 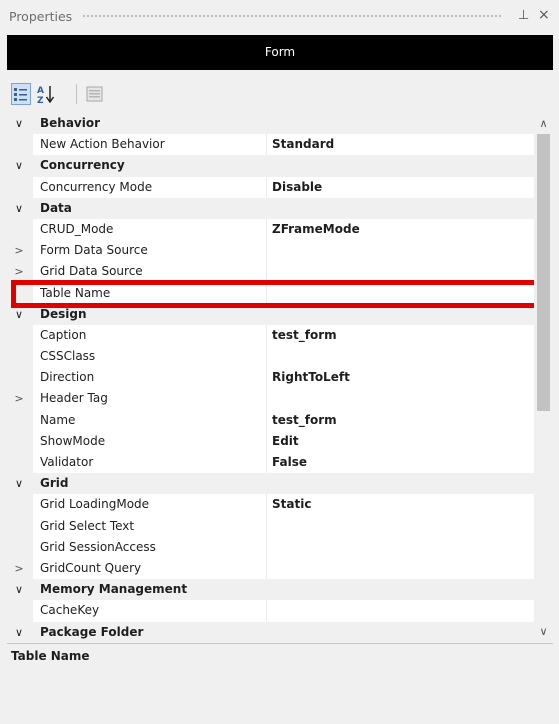 I want to click on alphabetical-button: A Z, so click(x=45, y=94).